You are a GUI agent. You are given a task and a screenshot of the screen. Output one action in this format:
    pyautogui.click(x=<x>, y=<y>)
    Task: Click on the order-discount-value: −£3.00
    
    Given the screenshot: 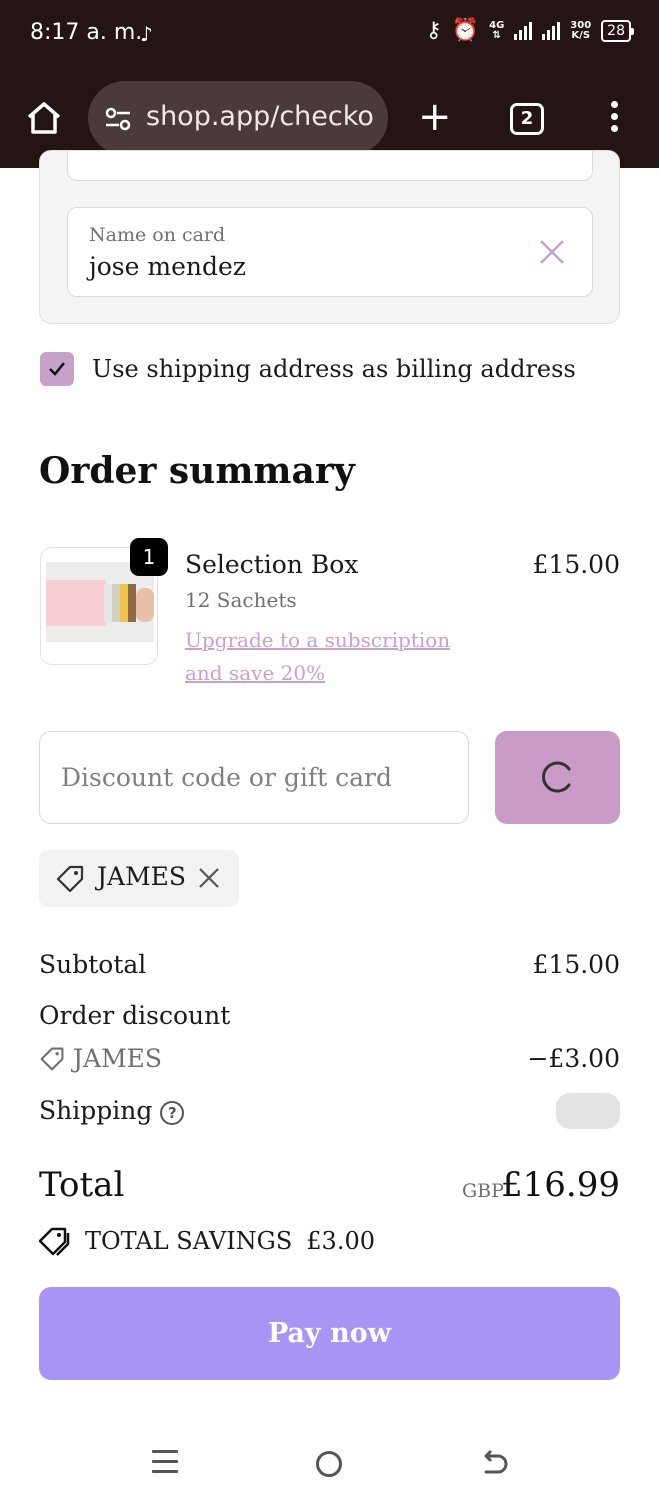 What is the action you would take?
    pyautogui.click(x=573, y=1058)
    